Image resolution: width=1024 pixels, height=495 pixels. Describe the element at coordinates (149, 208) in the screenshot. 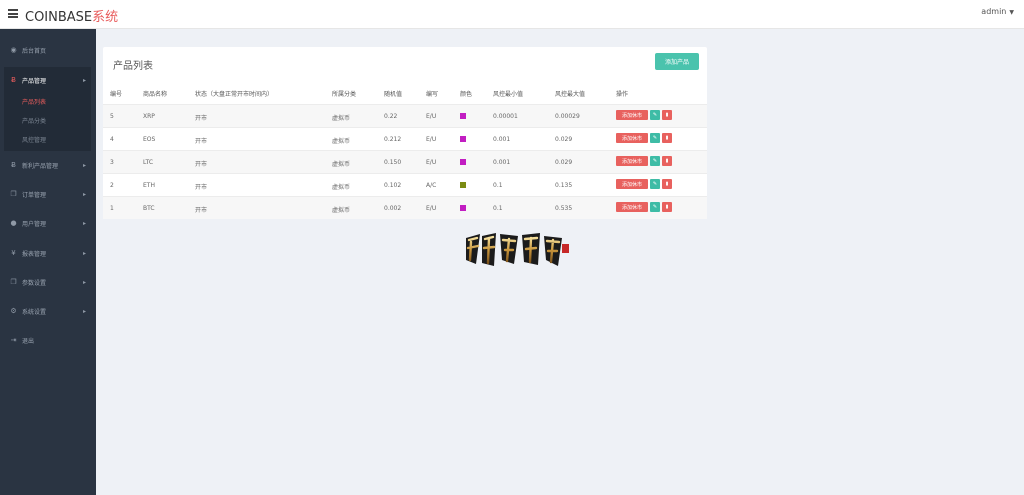

I see `cell-name: BTC` at that location.